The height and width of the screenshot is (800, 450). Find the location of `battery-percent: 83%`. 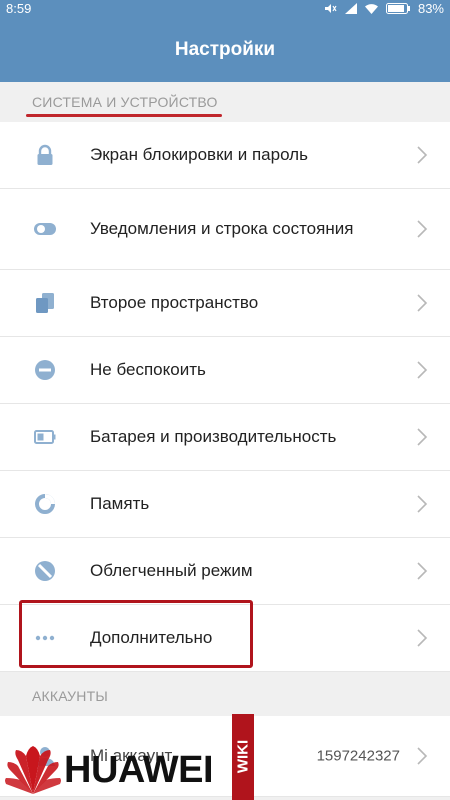

battery-percent: 83% is located at coordinates (430, 8).